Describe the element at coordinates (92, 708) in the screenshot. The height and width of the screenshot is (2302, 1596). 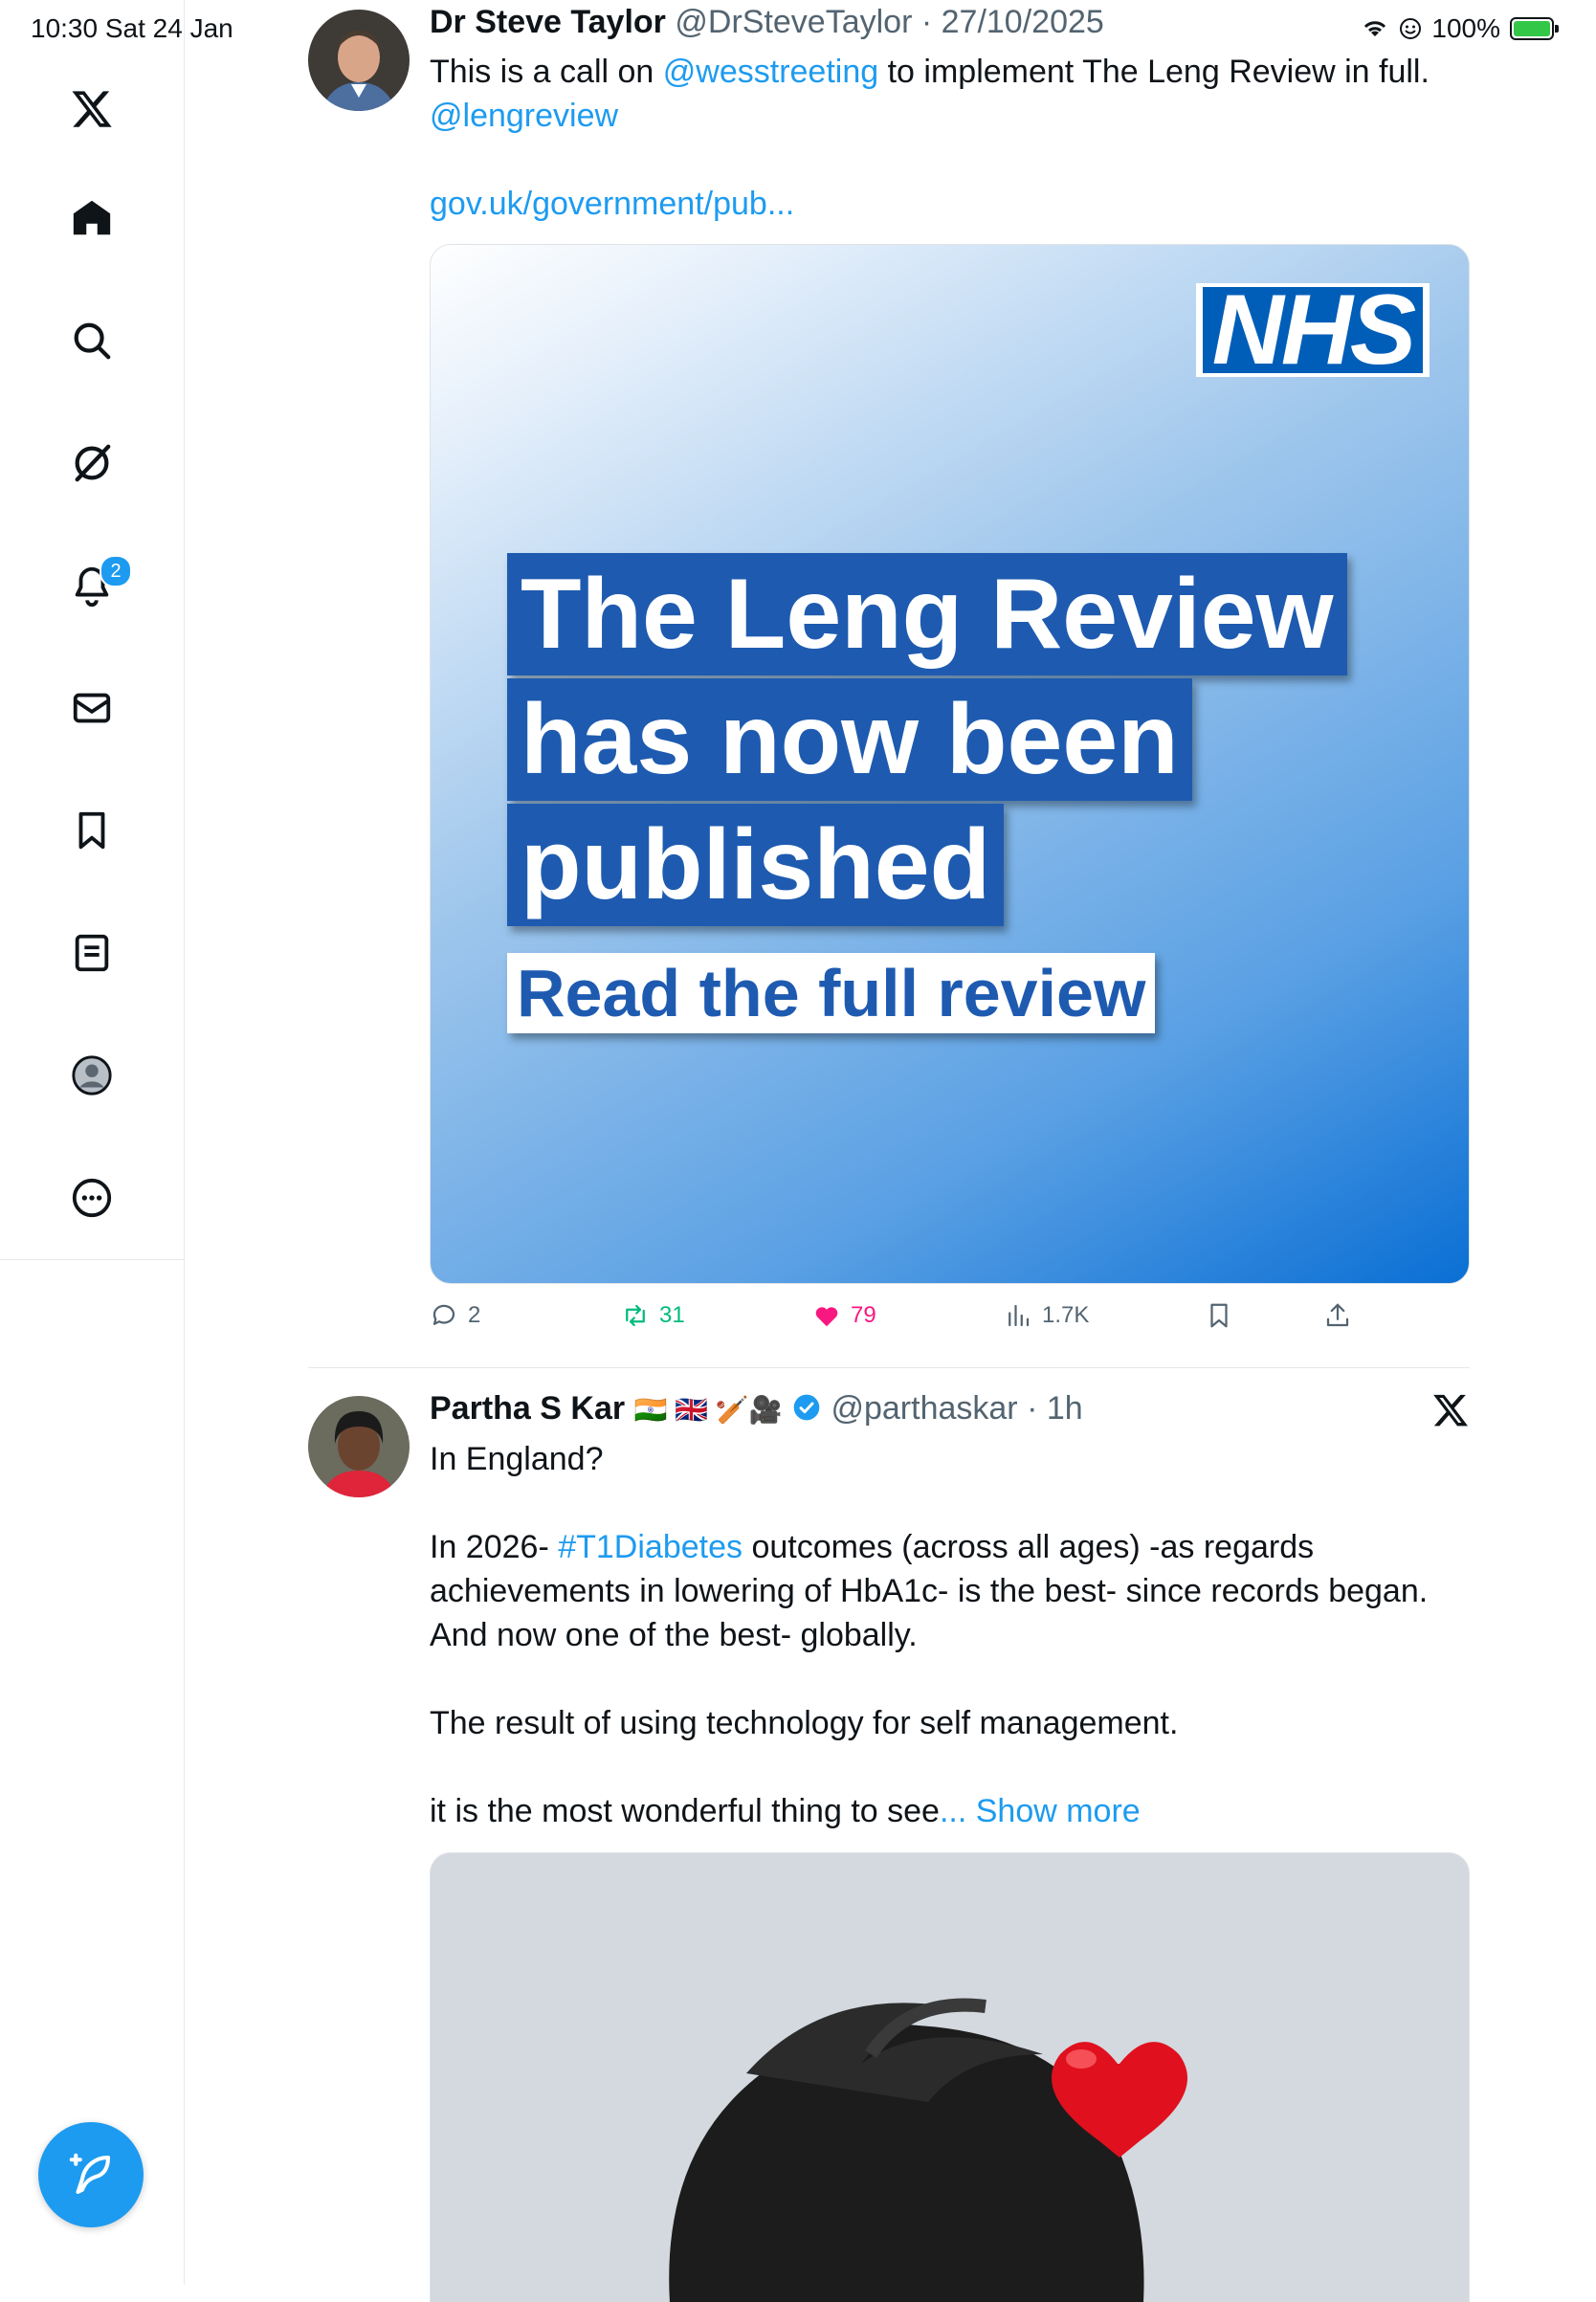
I see `messages-icon` at that location.